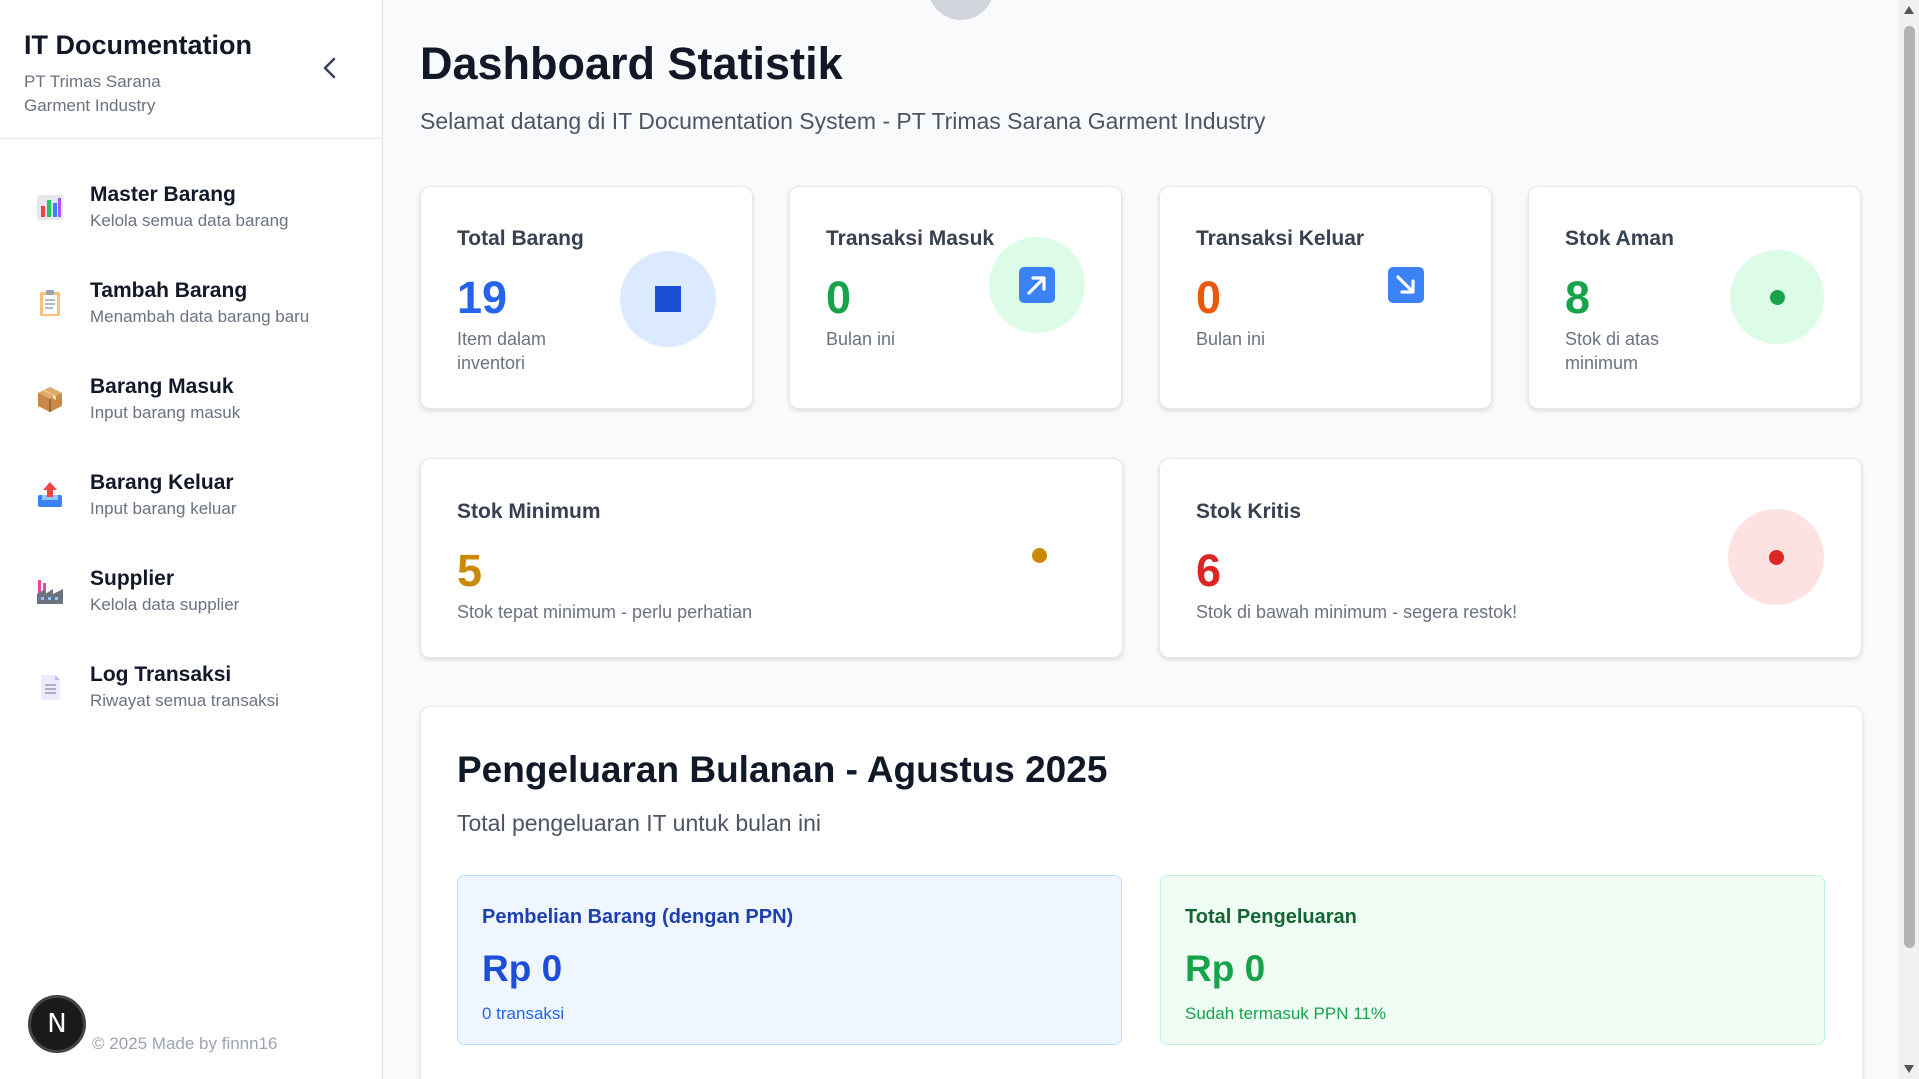 This screenshot has height=1079, width=1919. What do you see at coordinates (189, 220) in the screenshot?
I see `sidebar-item-desc: Kelola semua data barang` at bounding box center [189, 220].